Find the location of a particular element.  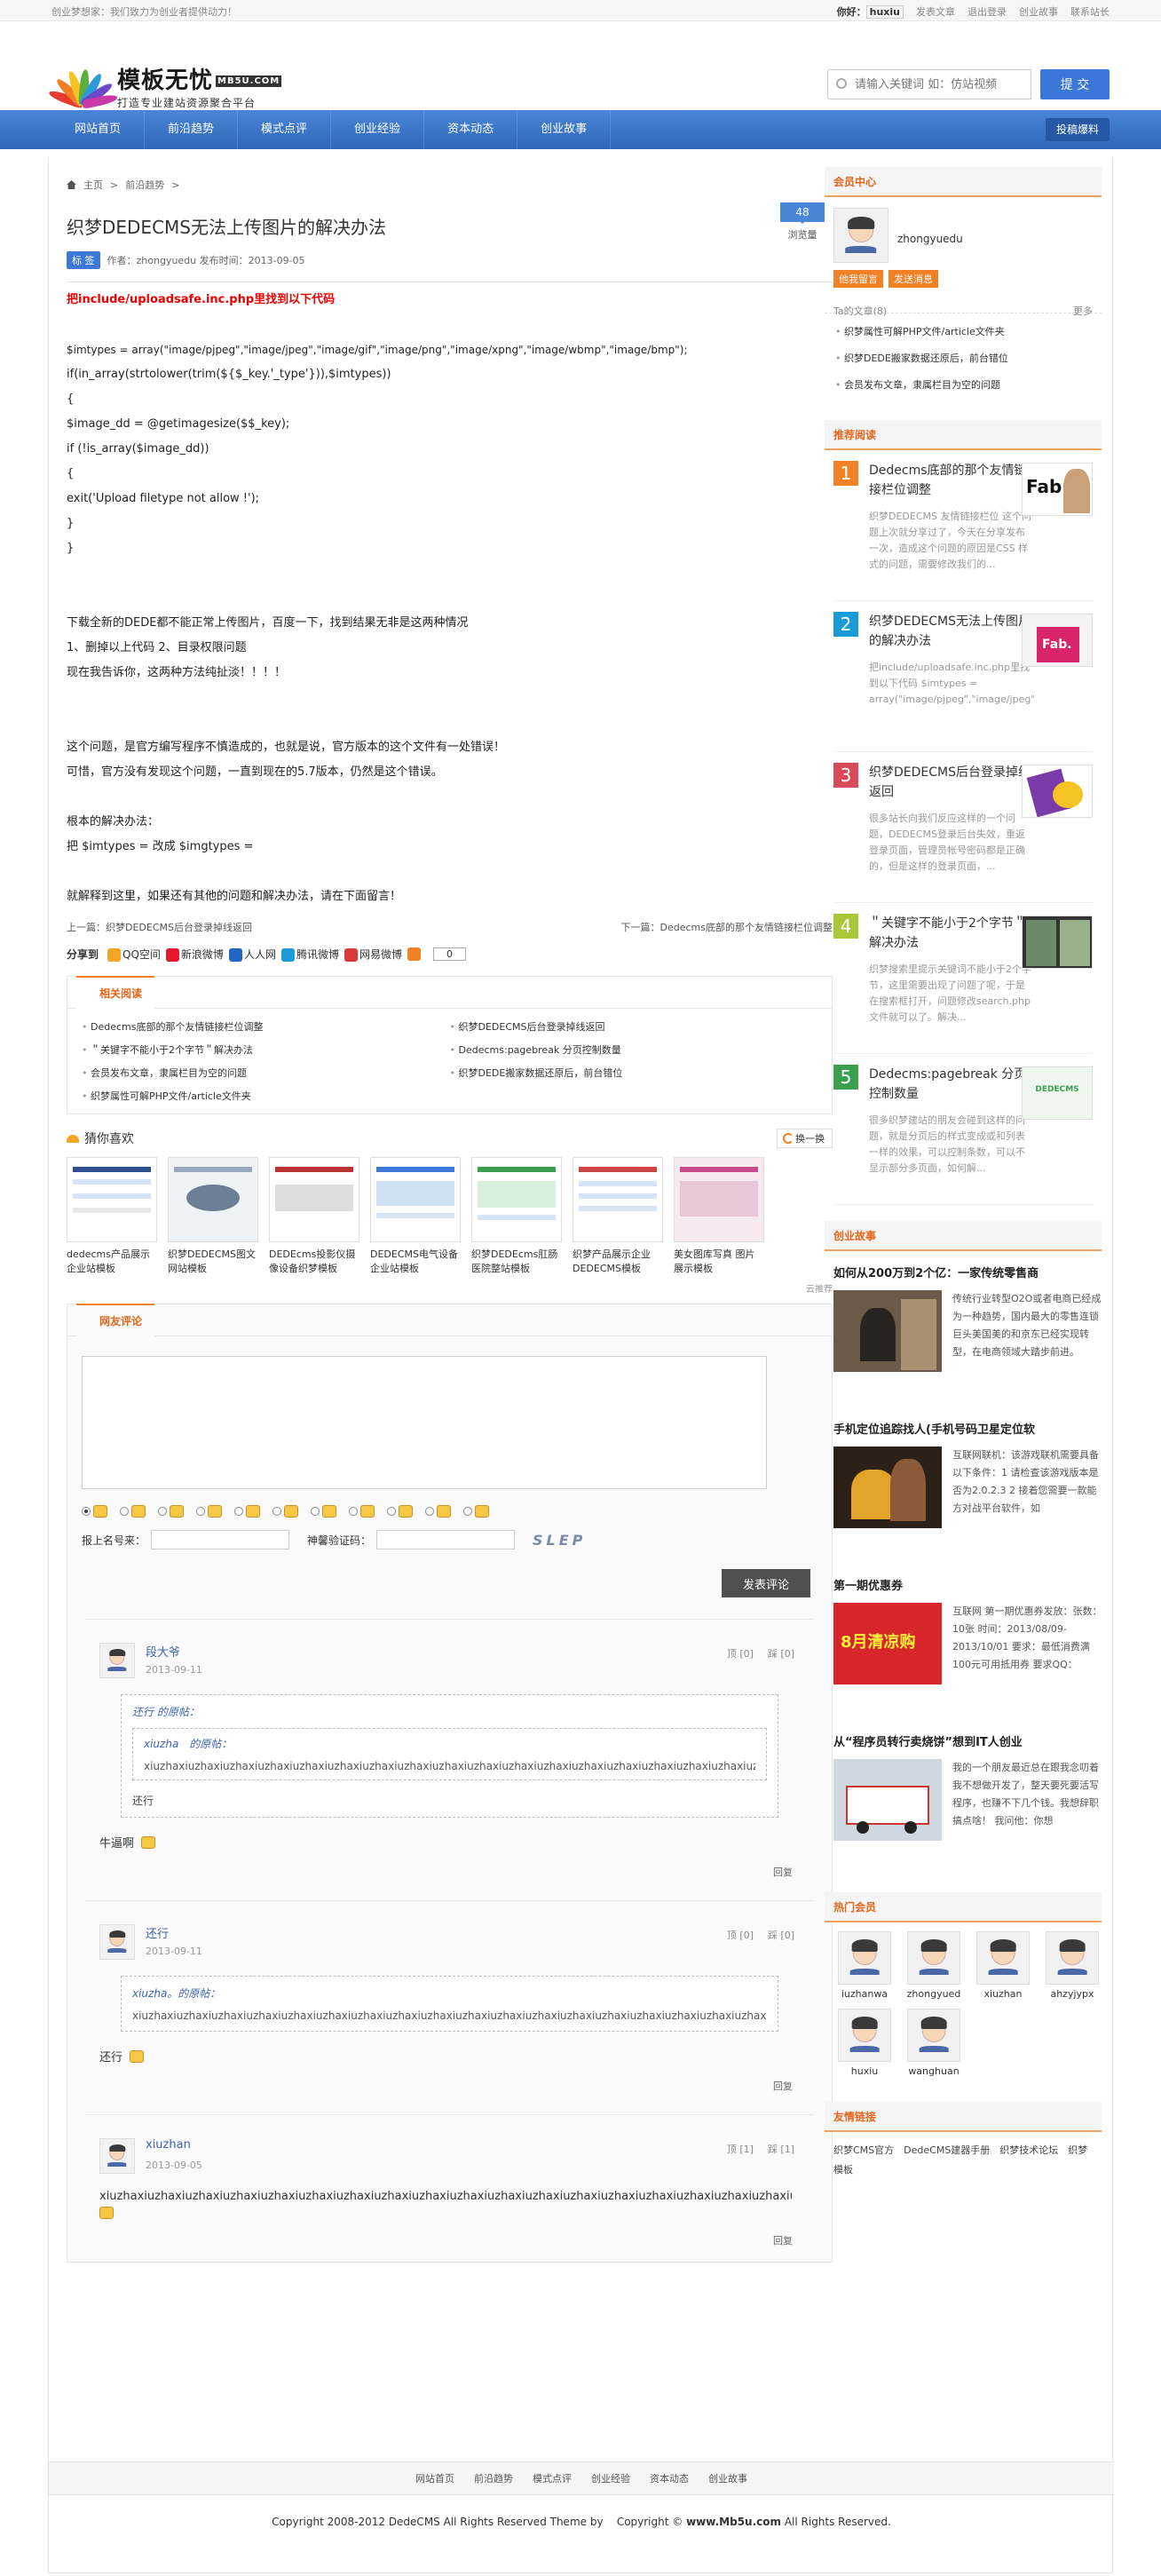

nav-item-home: 网站首页 is located at coordinates (98, 129).